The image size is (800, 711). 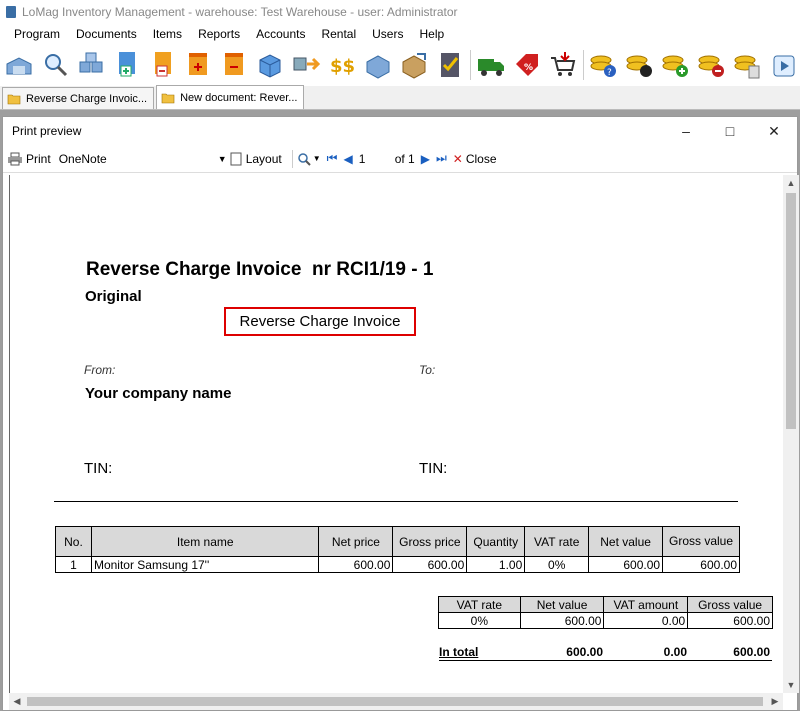 What do you see at coordinates (774, 131) in the screenshot?
I see `close-window-button: ✕` at bounding box center [774, 131].